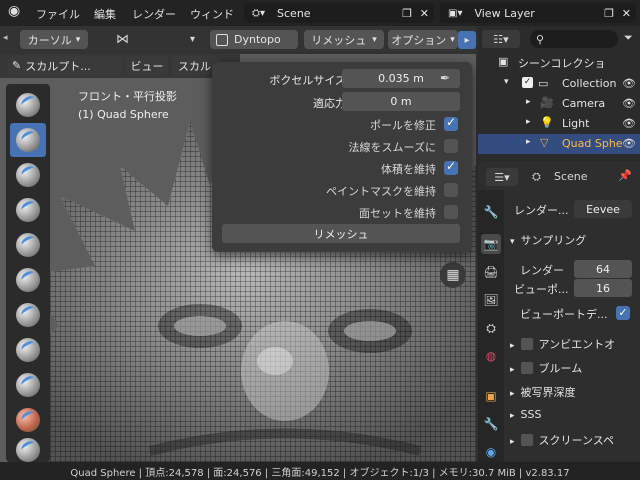  Describe the element at coordinates (603, 269) in the screenshot. I see `render-samples-field: 64` at that location.